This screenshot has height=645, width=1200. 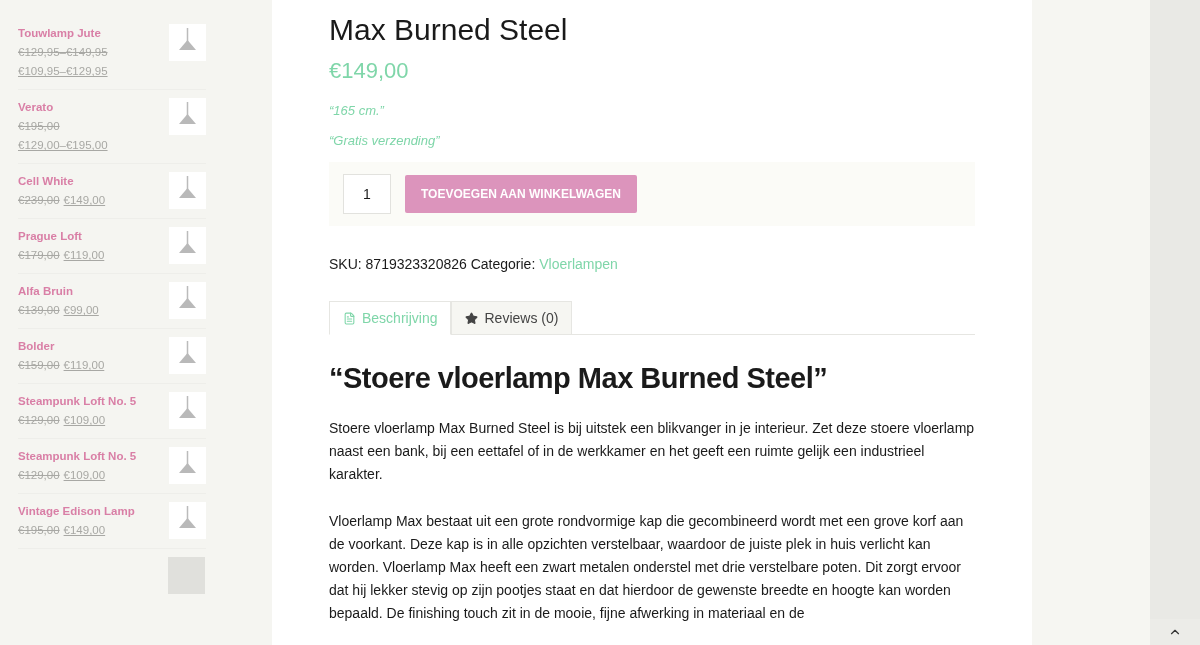 I want to click on tab: Reviews (0), so click(x=512, y=318).